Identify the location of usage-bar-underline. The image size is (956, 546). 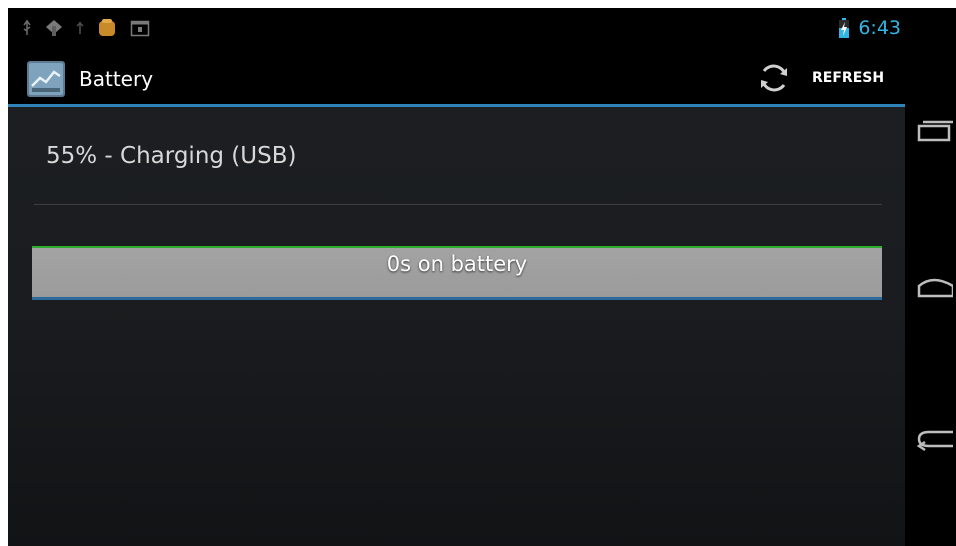
(457, 298).